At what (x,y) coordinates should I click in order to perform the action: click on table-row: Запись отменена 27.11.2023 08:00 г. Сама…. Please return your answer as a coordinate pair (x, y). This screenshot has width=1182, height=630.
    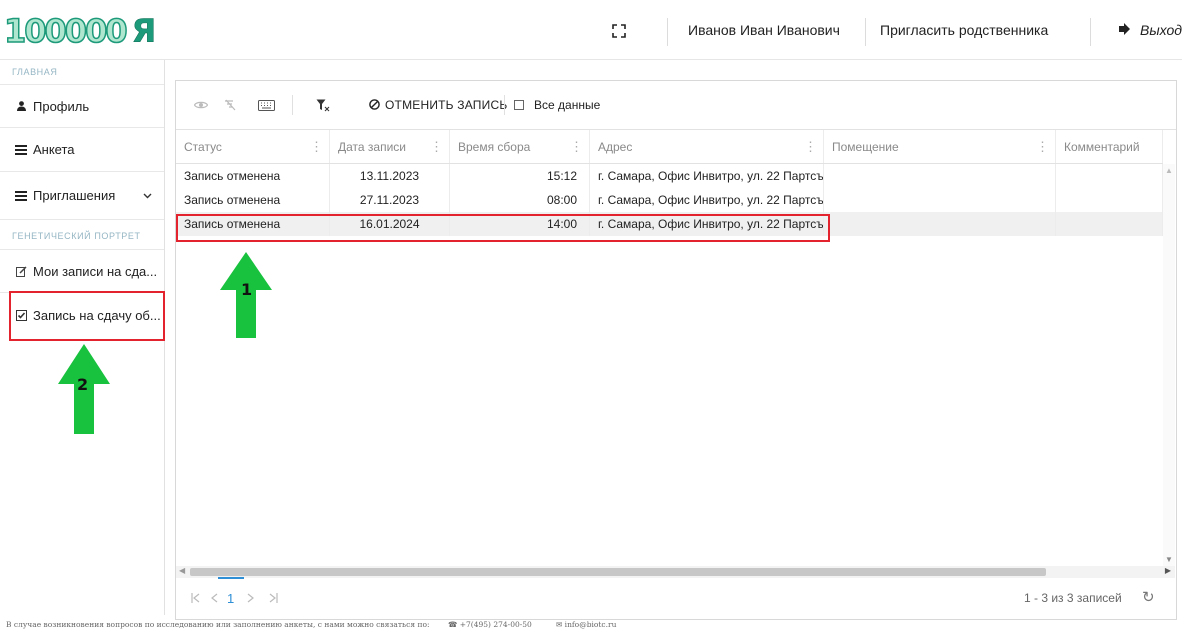
    Looking at the image, I should click on (669, 200).